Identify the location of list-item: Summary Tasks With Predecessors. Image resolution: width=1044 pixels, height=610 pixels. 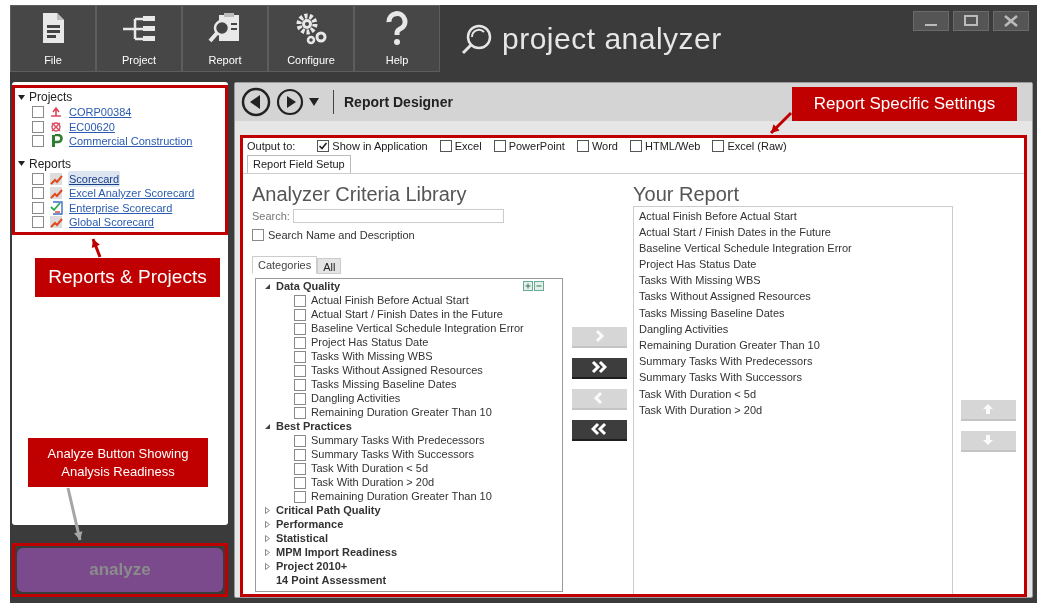
(795, 361).